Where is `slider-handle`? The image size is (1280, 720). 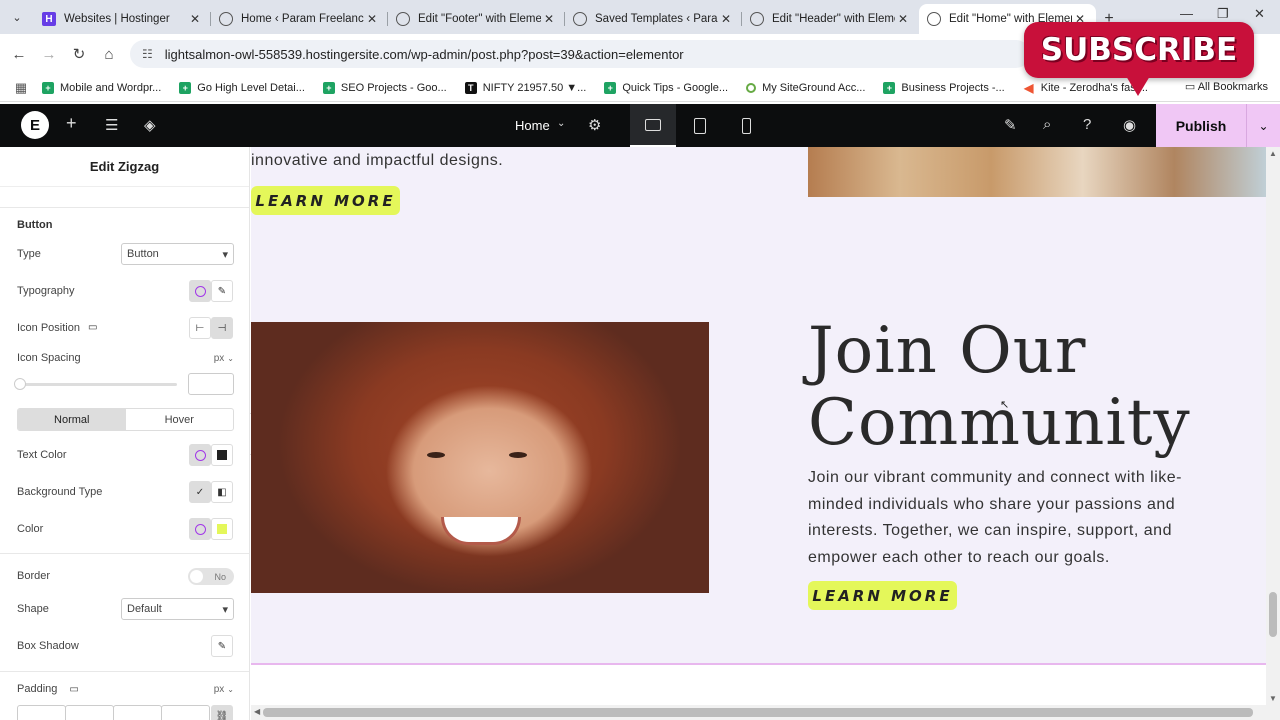
slider-handle is located at coordinates (20, 384).